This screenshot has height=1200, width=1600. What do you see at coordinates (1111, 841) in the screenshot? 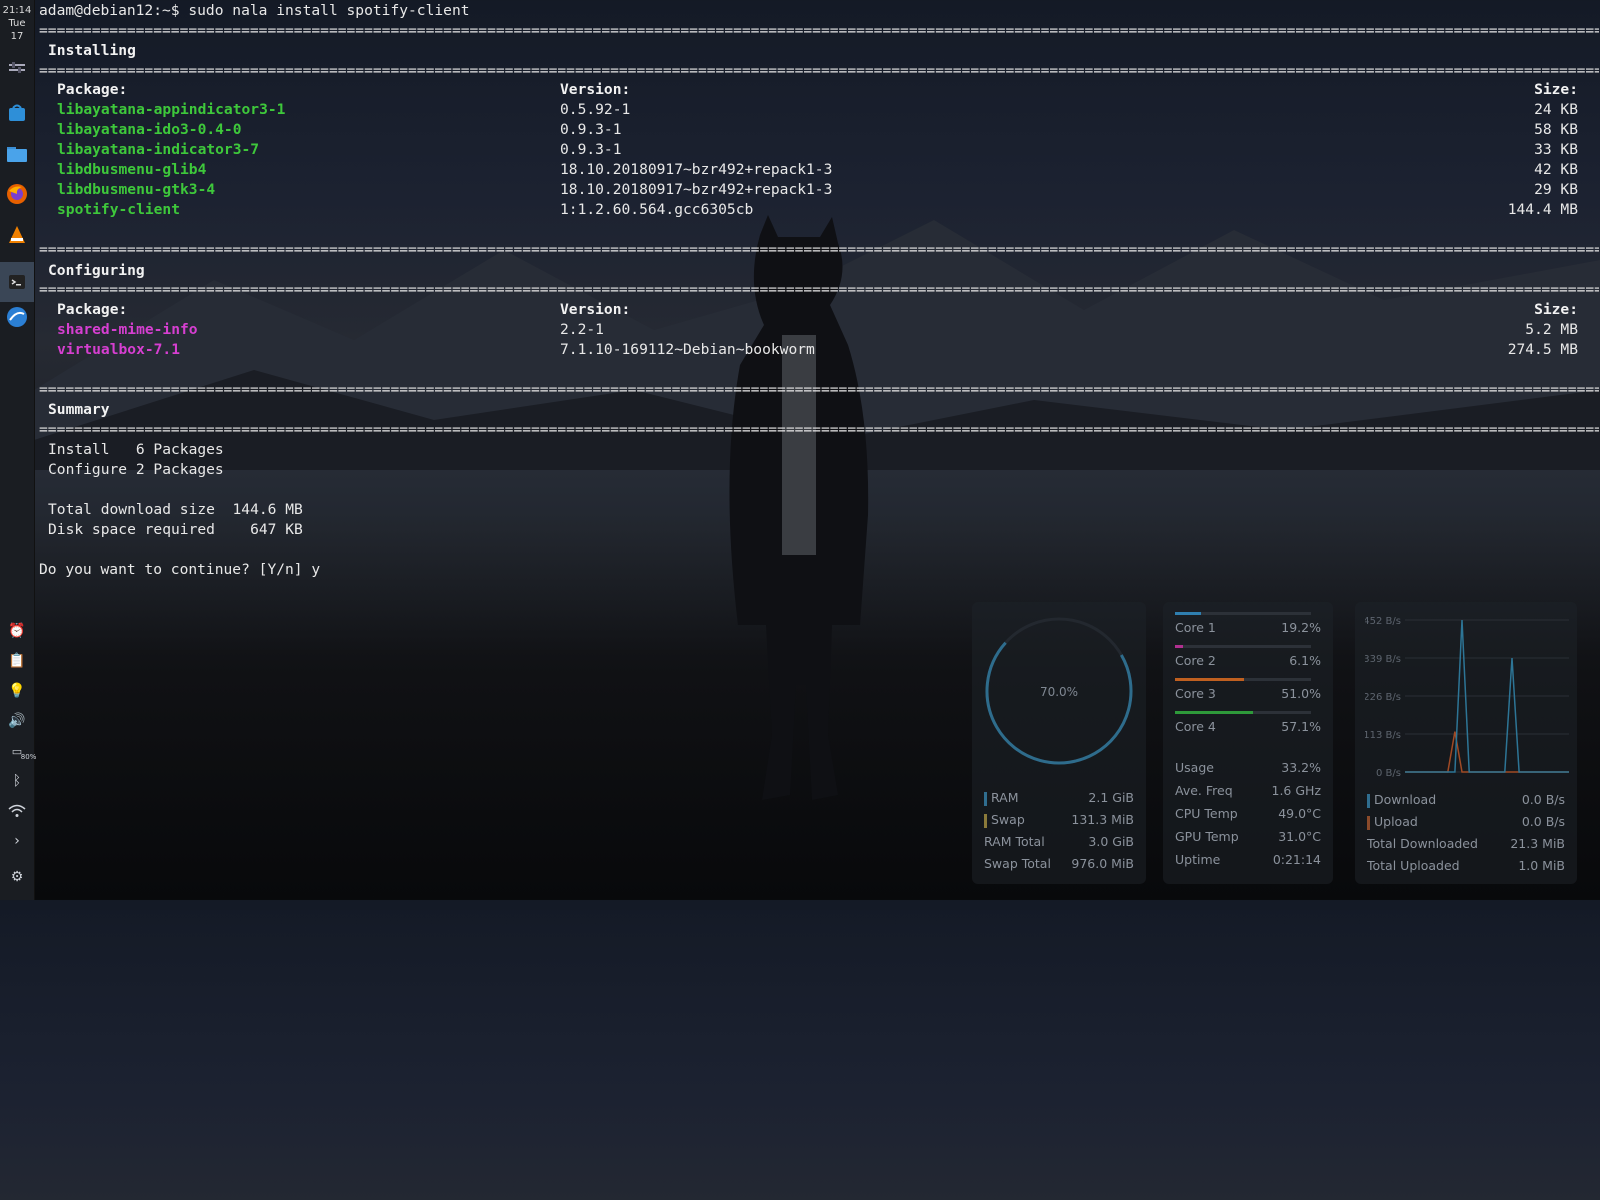
I see `memory-row-value: 3.0 GiB` at bounding box center [1111, 841].